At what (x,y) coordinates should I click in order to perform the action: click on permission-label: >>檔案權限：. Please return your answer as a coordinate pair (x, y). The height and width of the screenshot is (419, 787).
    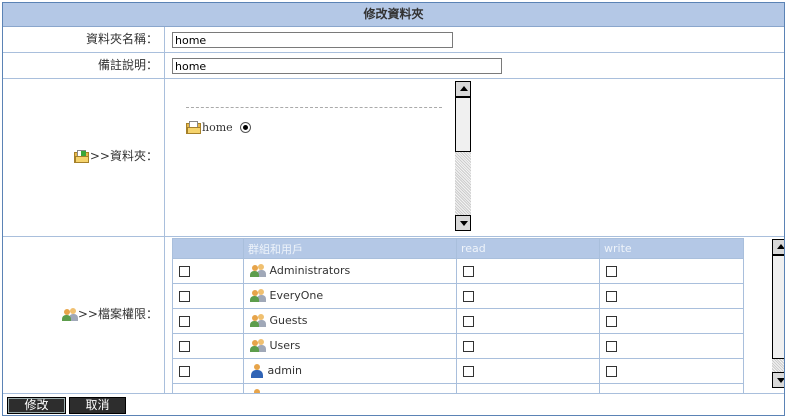
    Looking at the image, I should click on (117, 314).